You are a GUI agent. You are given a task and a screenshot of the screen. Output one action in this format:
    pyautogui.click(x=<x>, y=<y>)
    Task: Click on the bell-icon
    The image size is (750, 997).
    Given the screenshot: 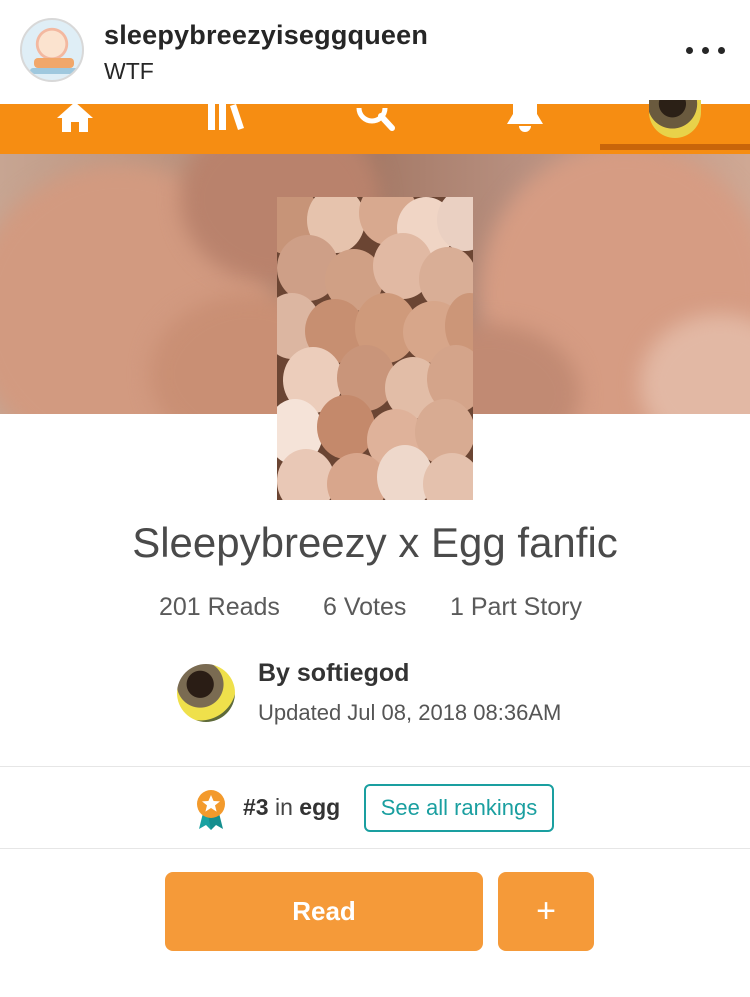 What is the action you would take?
    pyautogui.click(x=525, y=118)
    